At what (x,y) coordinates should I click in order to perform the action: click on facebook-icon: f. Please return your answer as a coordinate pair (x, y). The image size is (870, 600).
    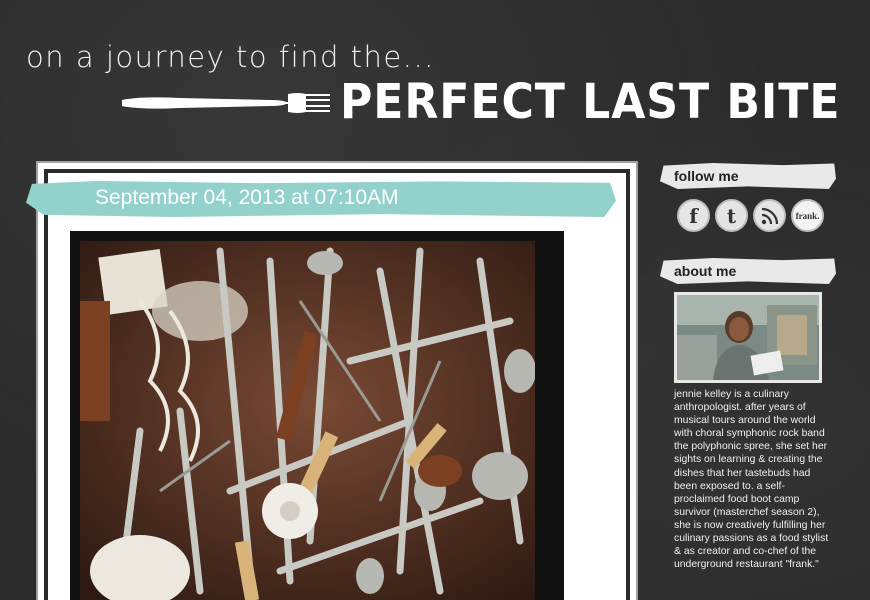
    Looking at the image, I should click on (693, 215).